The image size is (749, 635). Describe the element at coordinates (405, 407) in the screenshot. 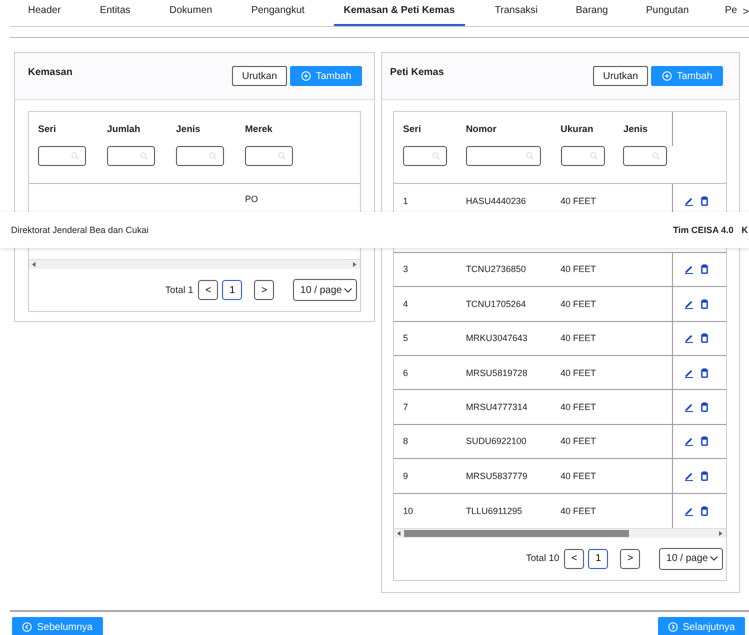

I see `table-cell: 7` at that location.